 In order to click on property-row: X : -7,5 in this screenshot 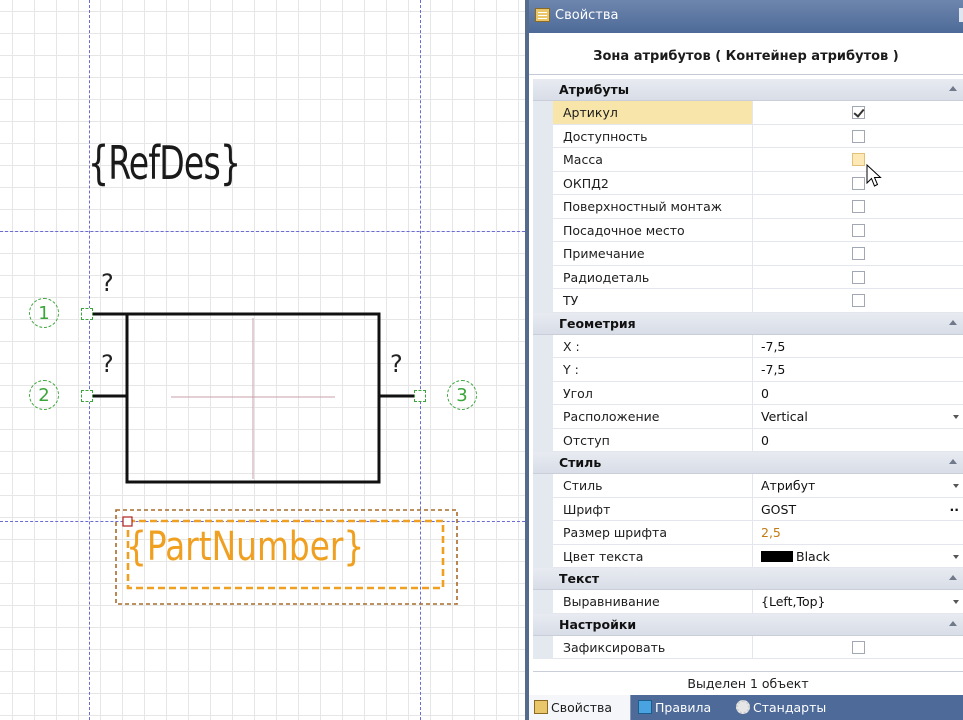, I will do `click(748, 346)`.